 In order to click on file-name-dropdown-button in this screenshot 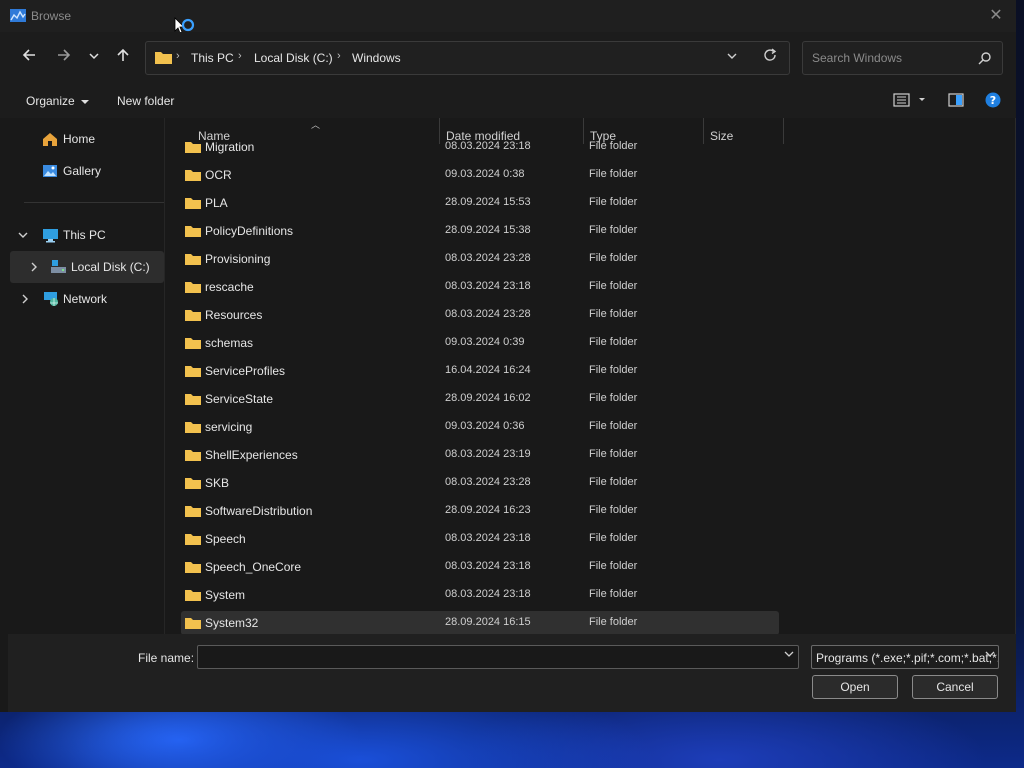, I will do `click(789, 655)`.